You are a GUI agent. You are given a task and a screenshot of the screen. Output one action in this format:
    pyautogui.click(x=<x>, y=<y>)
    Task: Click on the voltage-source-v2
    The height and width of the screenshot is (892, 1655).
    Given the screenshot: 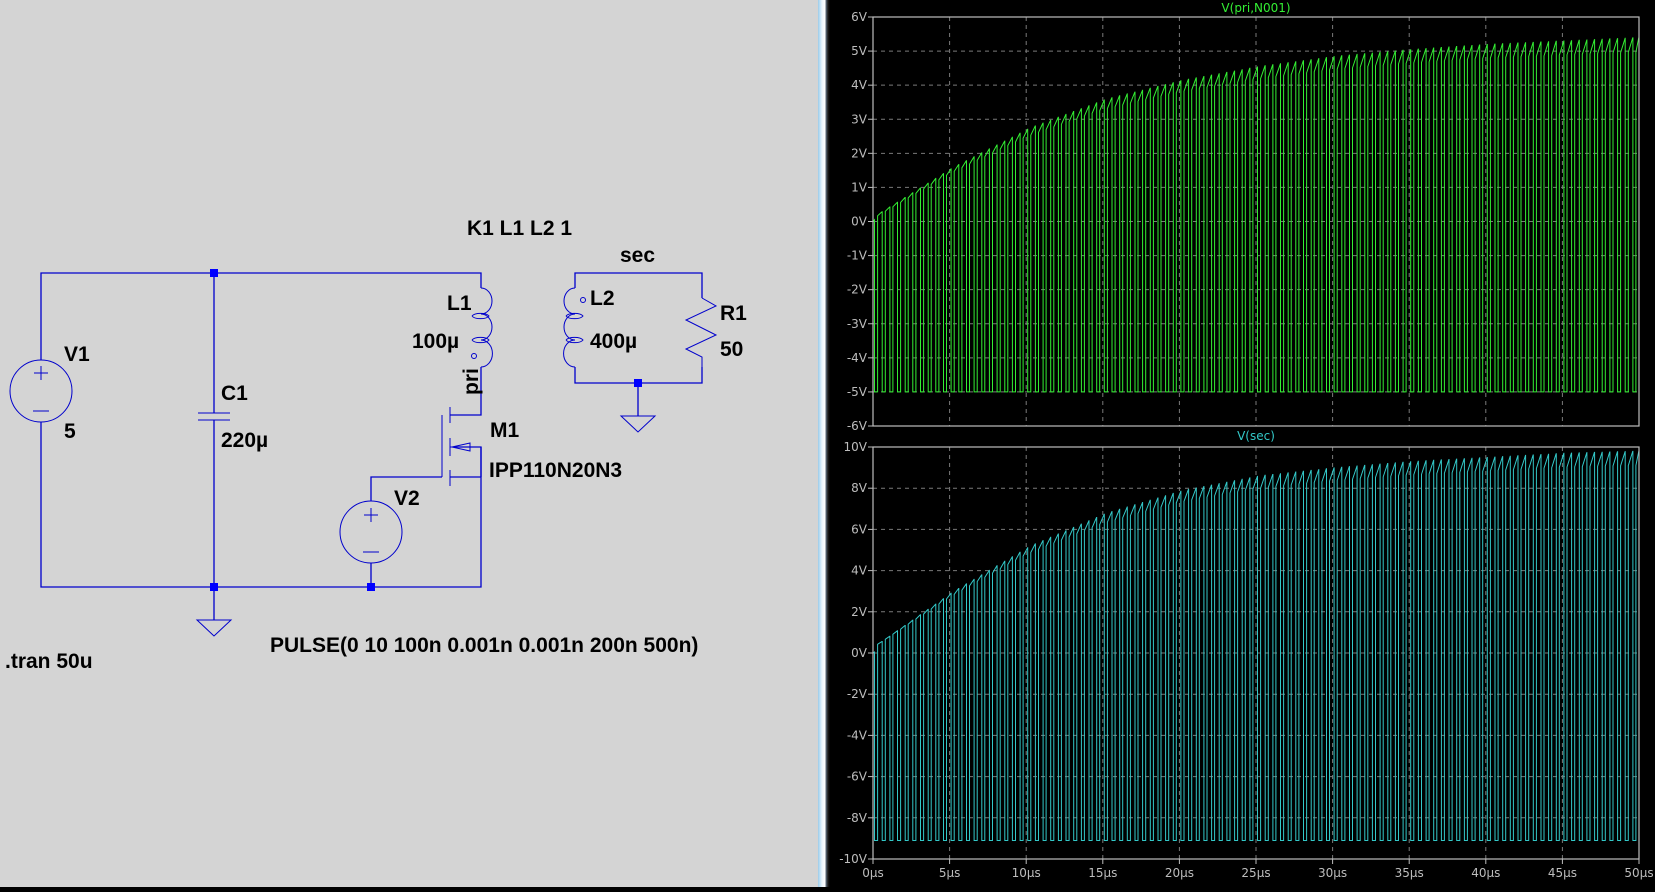 What is the action you would take?
    pyautogui.click(x=371, y=532)
    